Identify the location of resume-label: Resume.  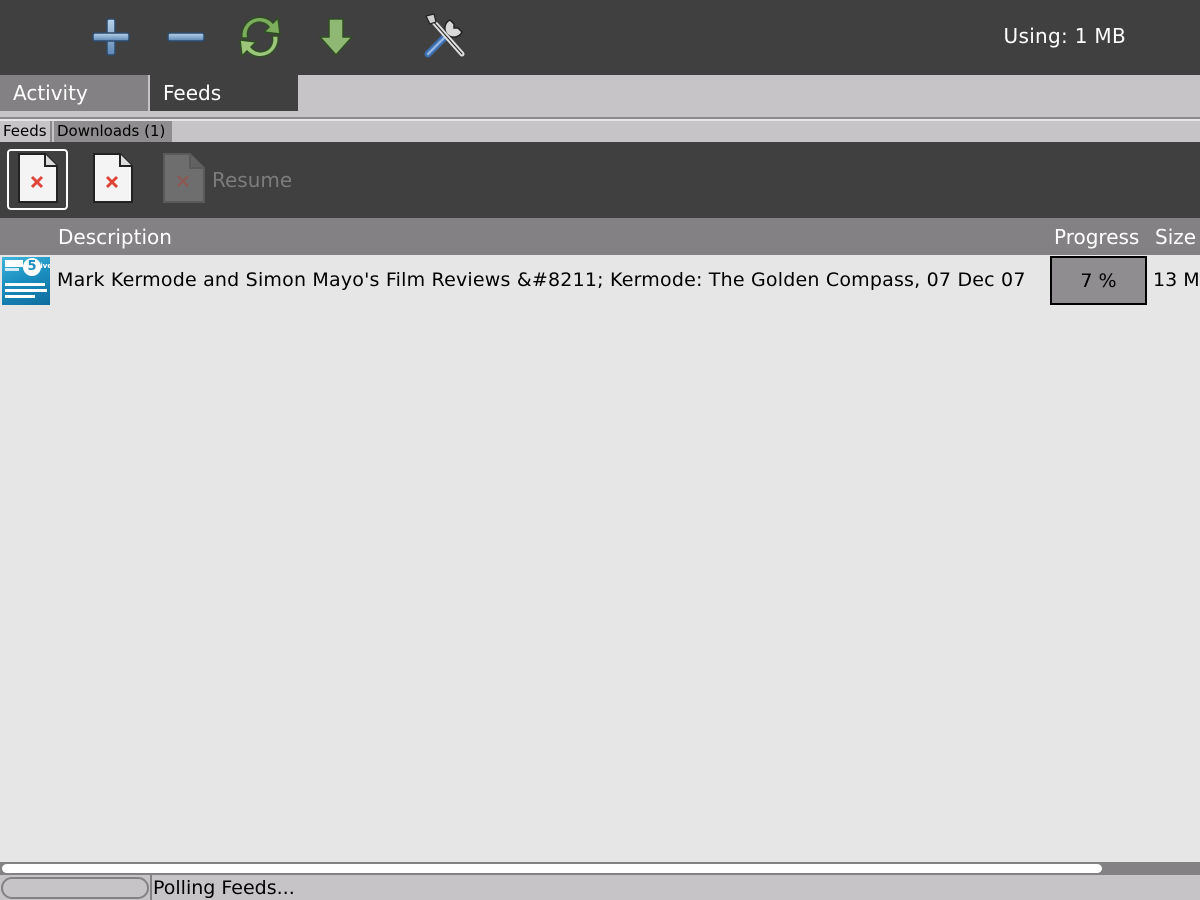
(252, 179).